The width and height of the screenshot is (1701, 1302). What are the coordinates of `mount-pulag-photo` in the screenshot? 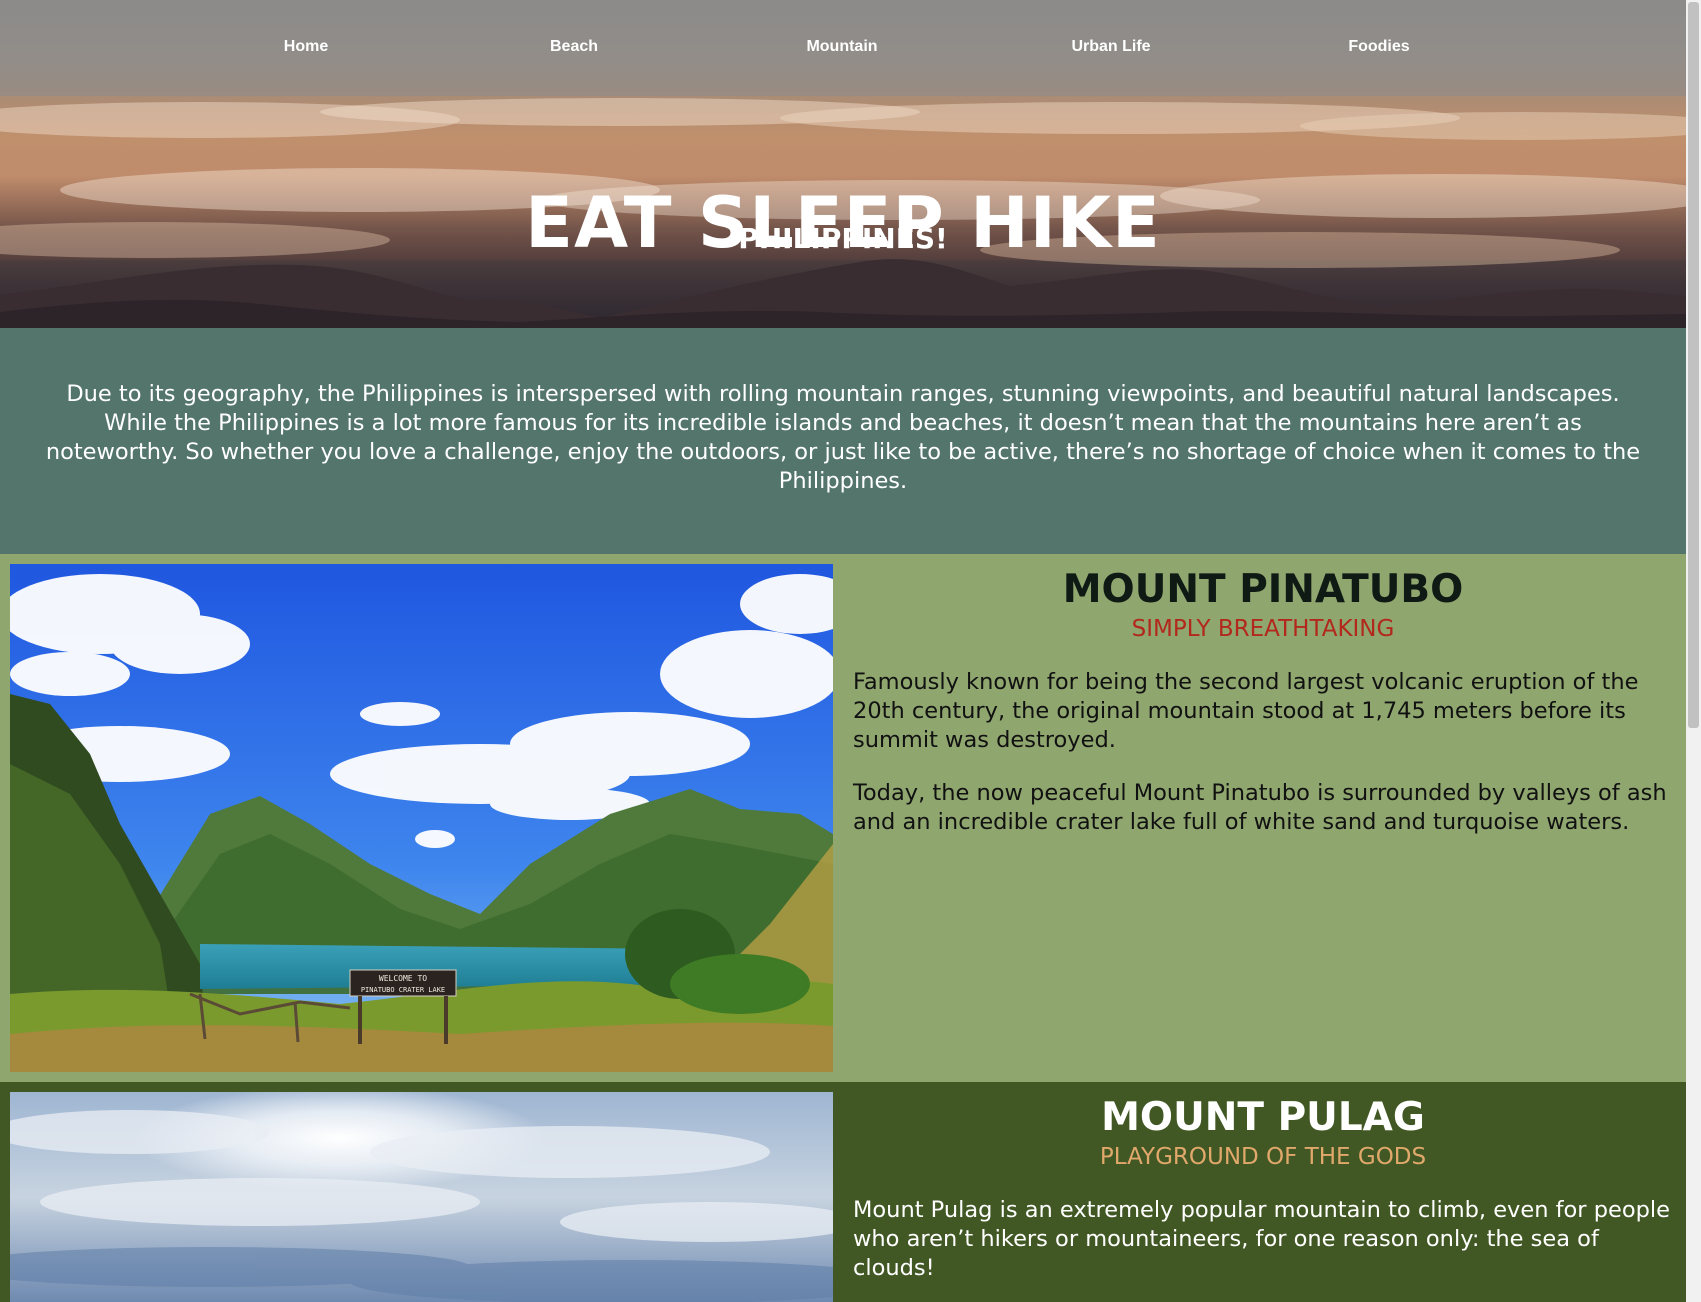 It's located at (421, 1197).